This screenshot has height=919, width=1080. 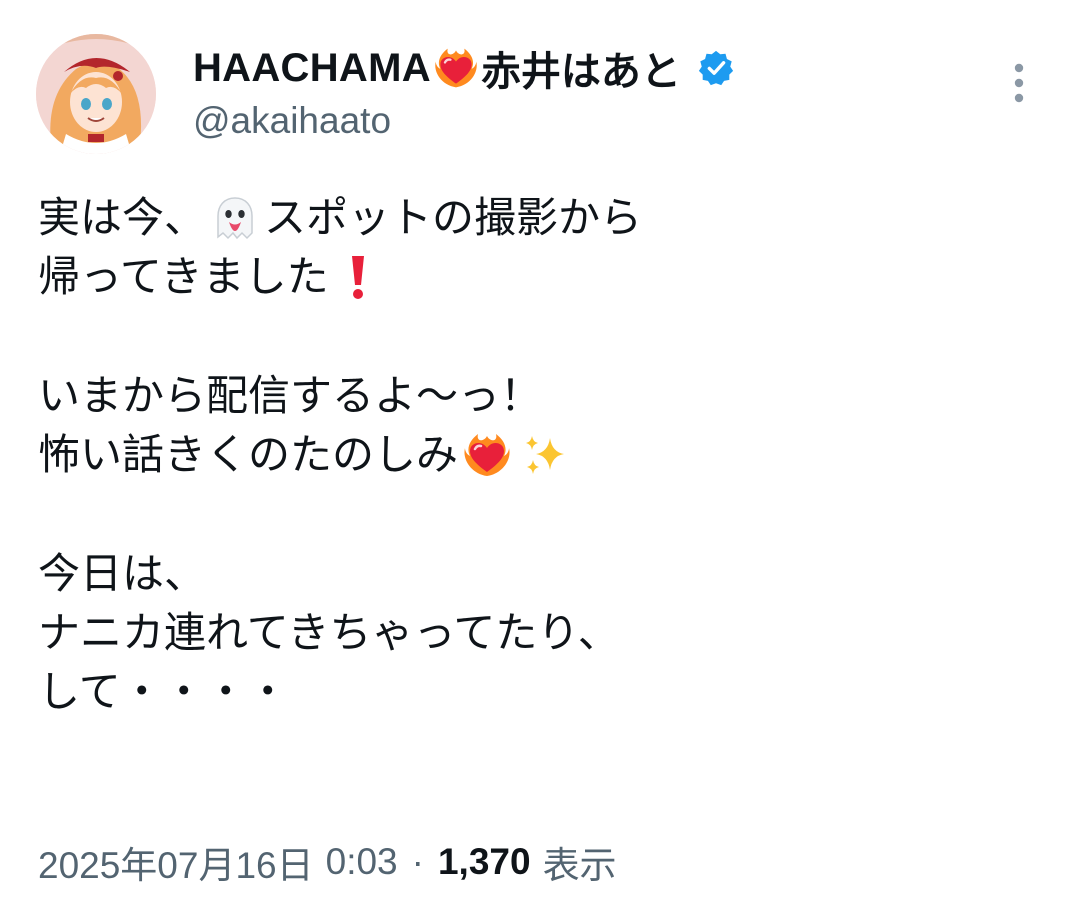 What do you see at coordinates (484, 861) in the screenshot?
I see `views-count: 1,370` at bounding box center [484, 861].